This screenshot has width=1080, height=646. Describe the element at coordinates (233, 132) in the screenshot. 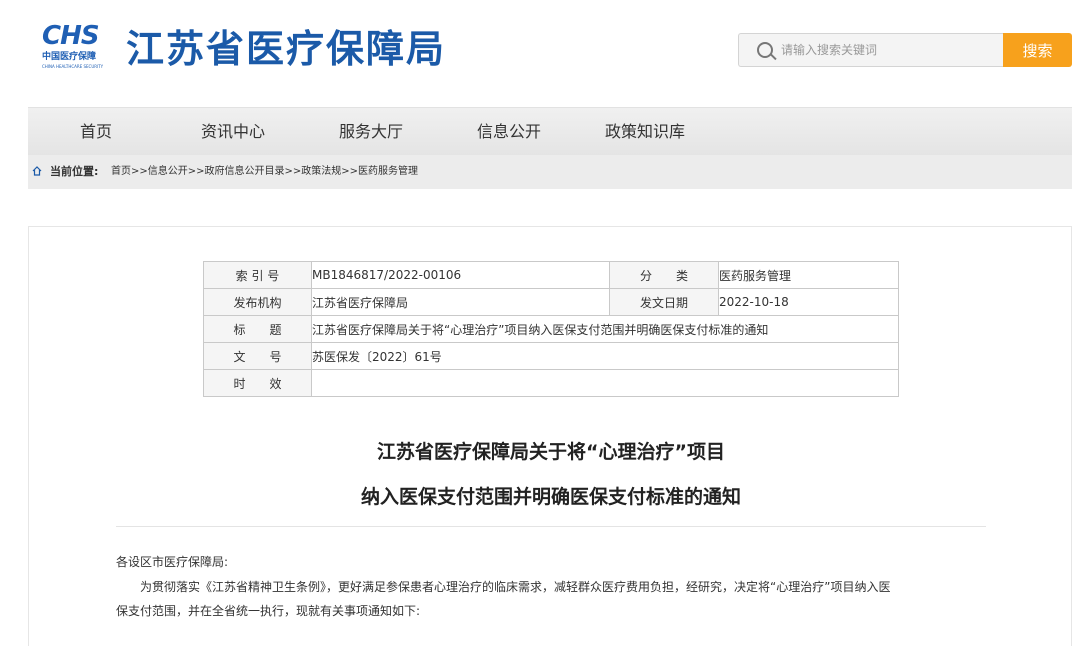

I see `nav-item-news-center: 资讯中心` at that location.